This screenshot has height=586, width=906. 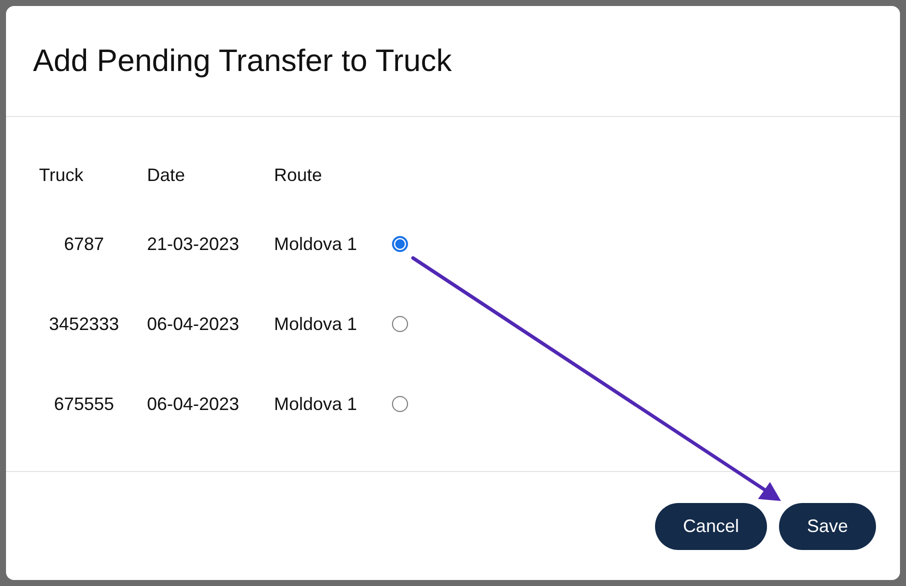 What do you see at coordinates (84, 244) in the screenshot?
I see `truck-cell-text: 6787` at bounding box center [84, 244].